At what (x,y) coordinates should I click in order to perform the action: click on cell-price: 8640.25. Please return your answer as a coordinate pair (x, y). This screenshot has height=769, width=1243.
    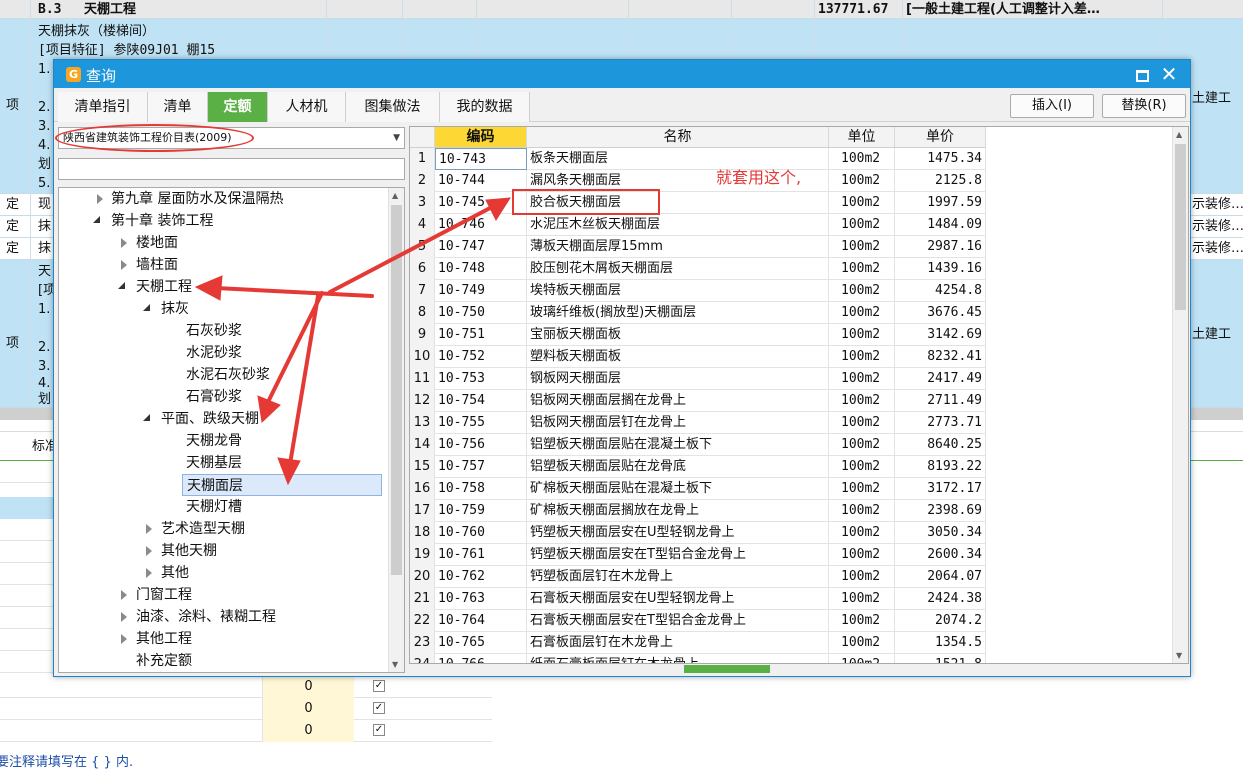
    Looking at the image, I should click on (940, 445).